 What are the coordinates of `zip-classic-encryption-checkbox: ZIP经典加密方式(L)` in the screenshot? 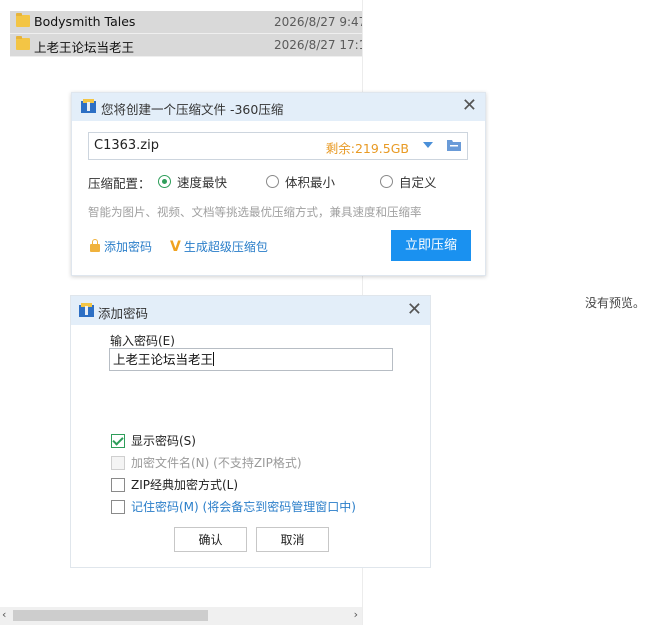 It's located at (174, 484).